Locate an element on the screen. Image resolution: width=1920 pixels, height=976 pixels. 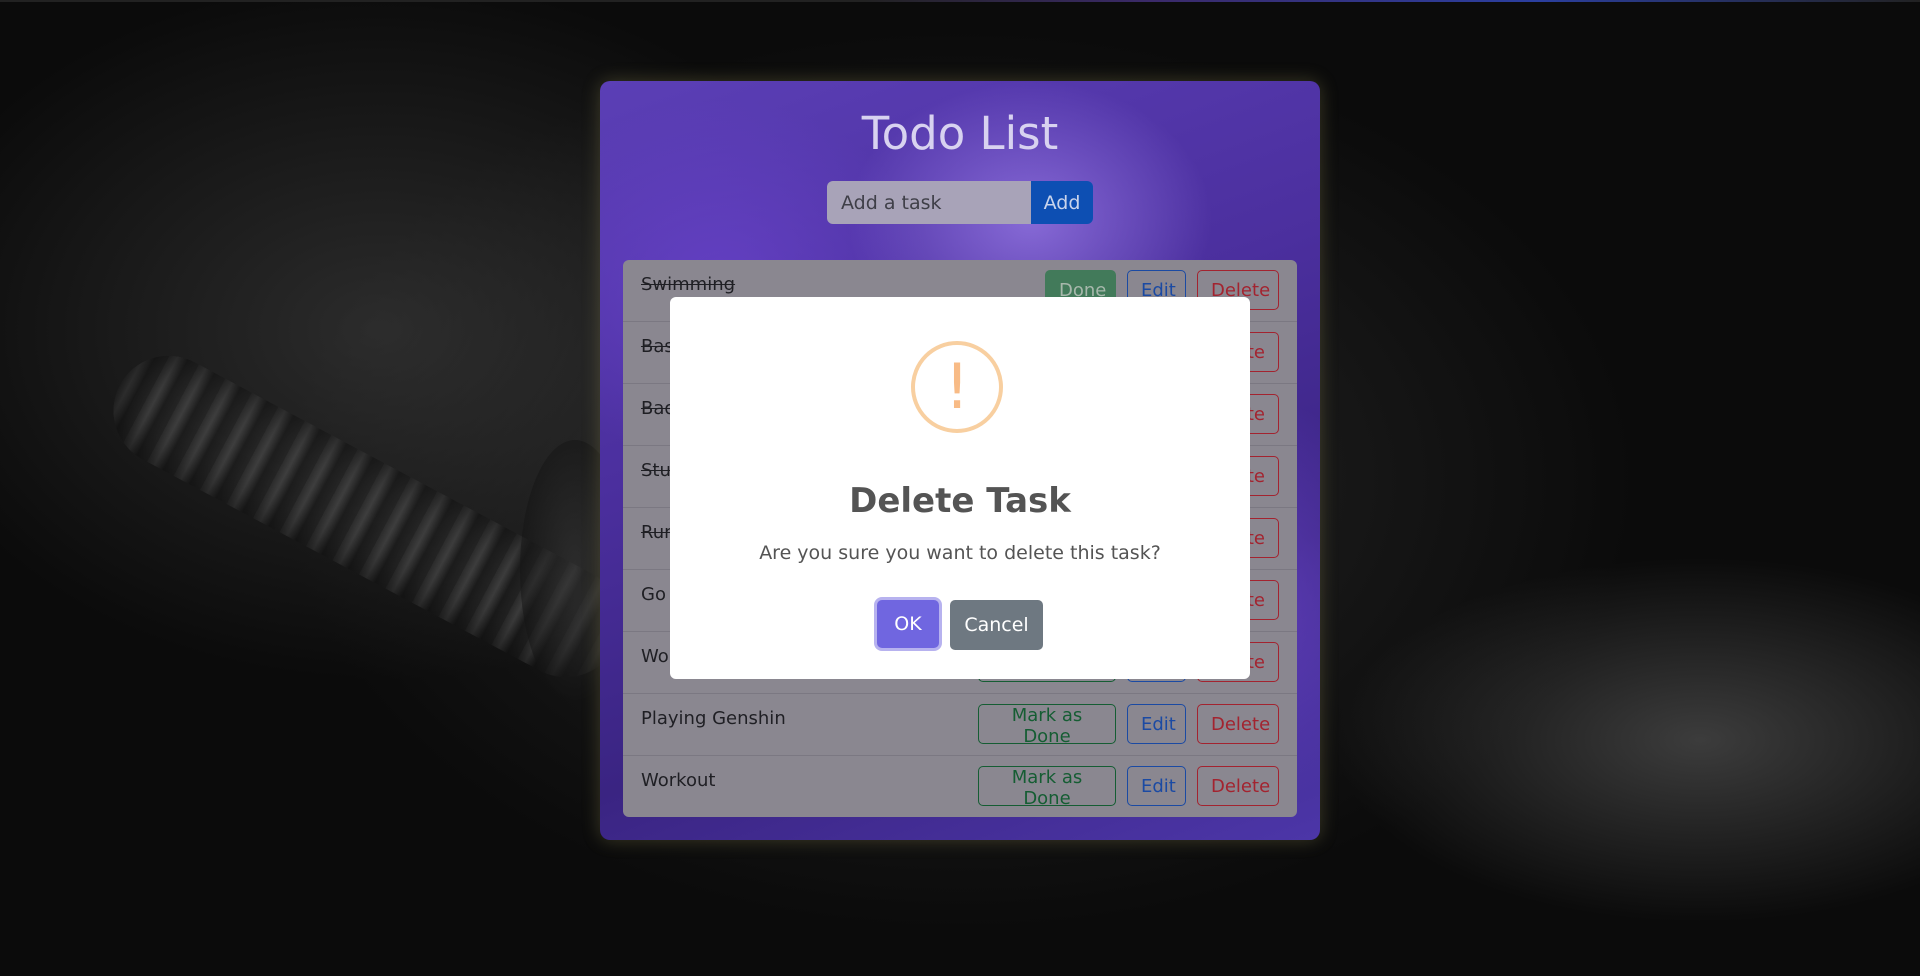
cancel-button: Cancel is located at coordinates (996, 625).